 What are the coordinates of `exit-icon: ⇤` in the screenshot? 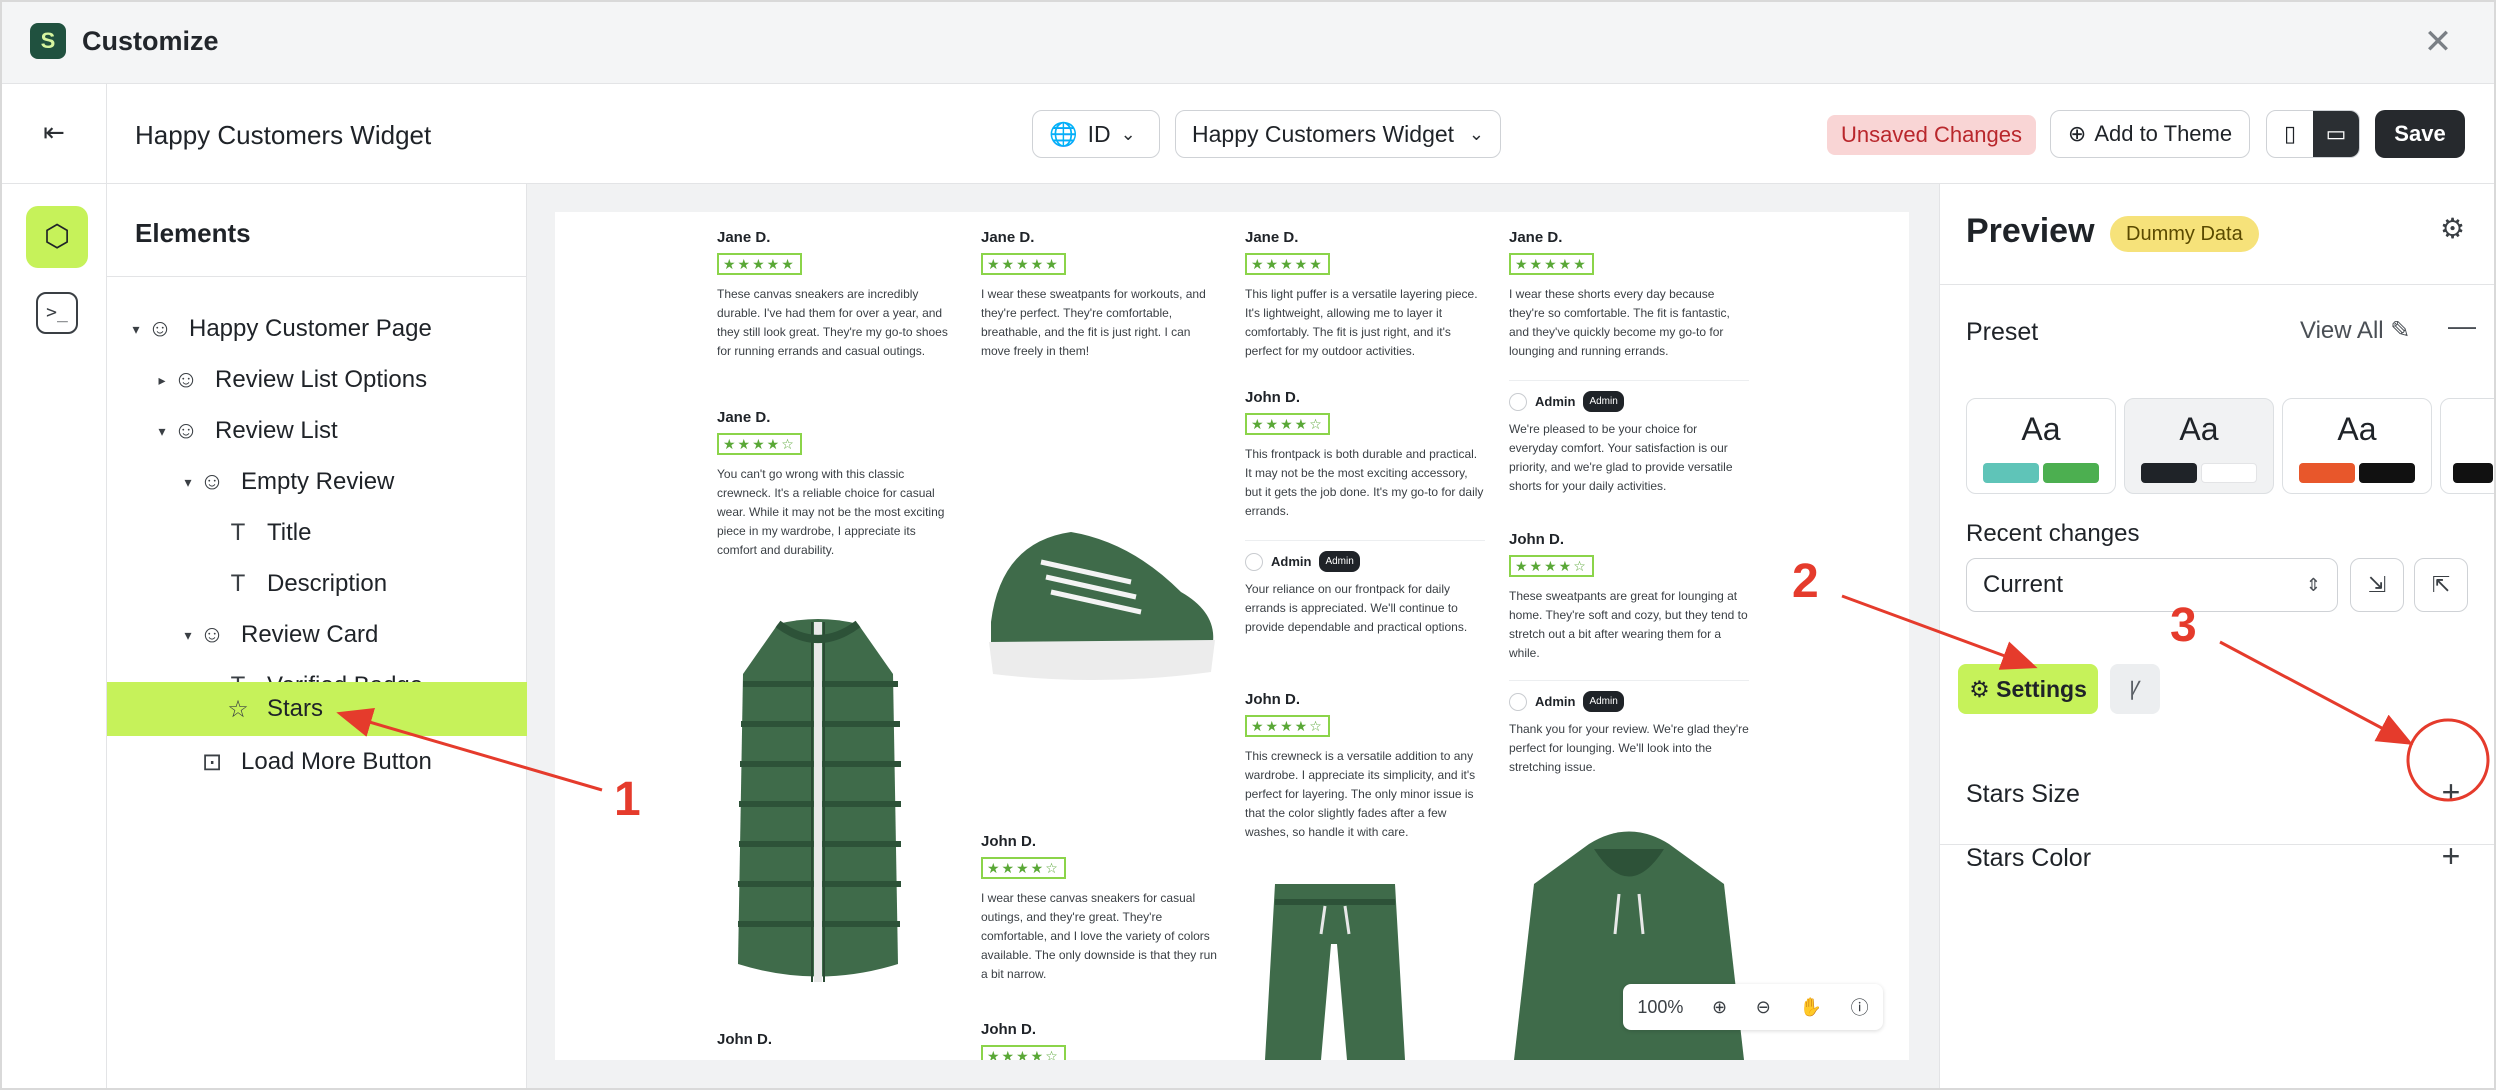 It's located at (54, 132).